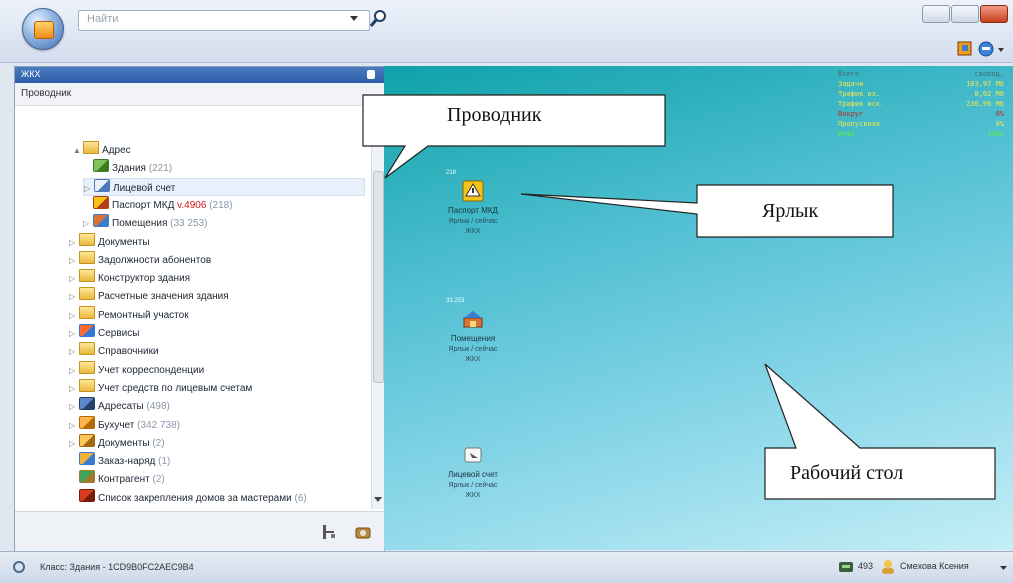 The image size is (1013, 583). Describe the element at coordinates (707, 211) in the screenshot. I see `callout-shortcut` at that location.